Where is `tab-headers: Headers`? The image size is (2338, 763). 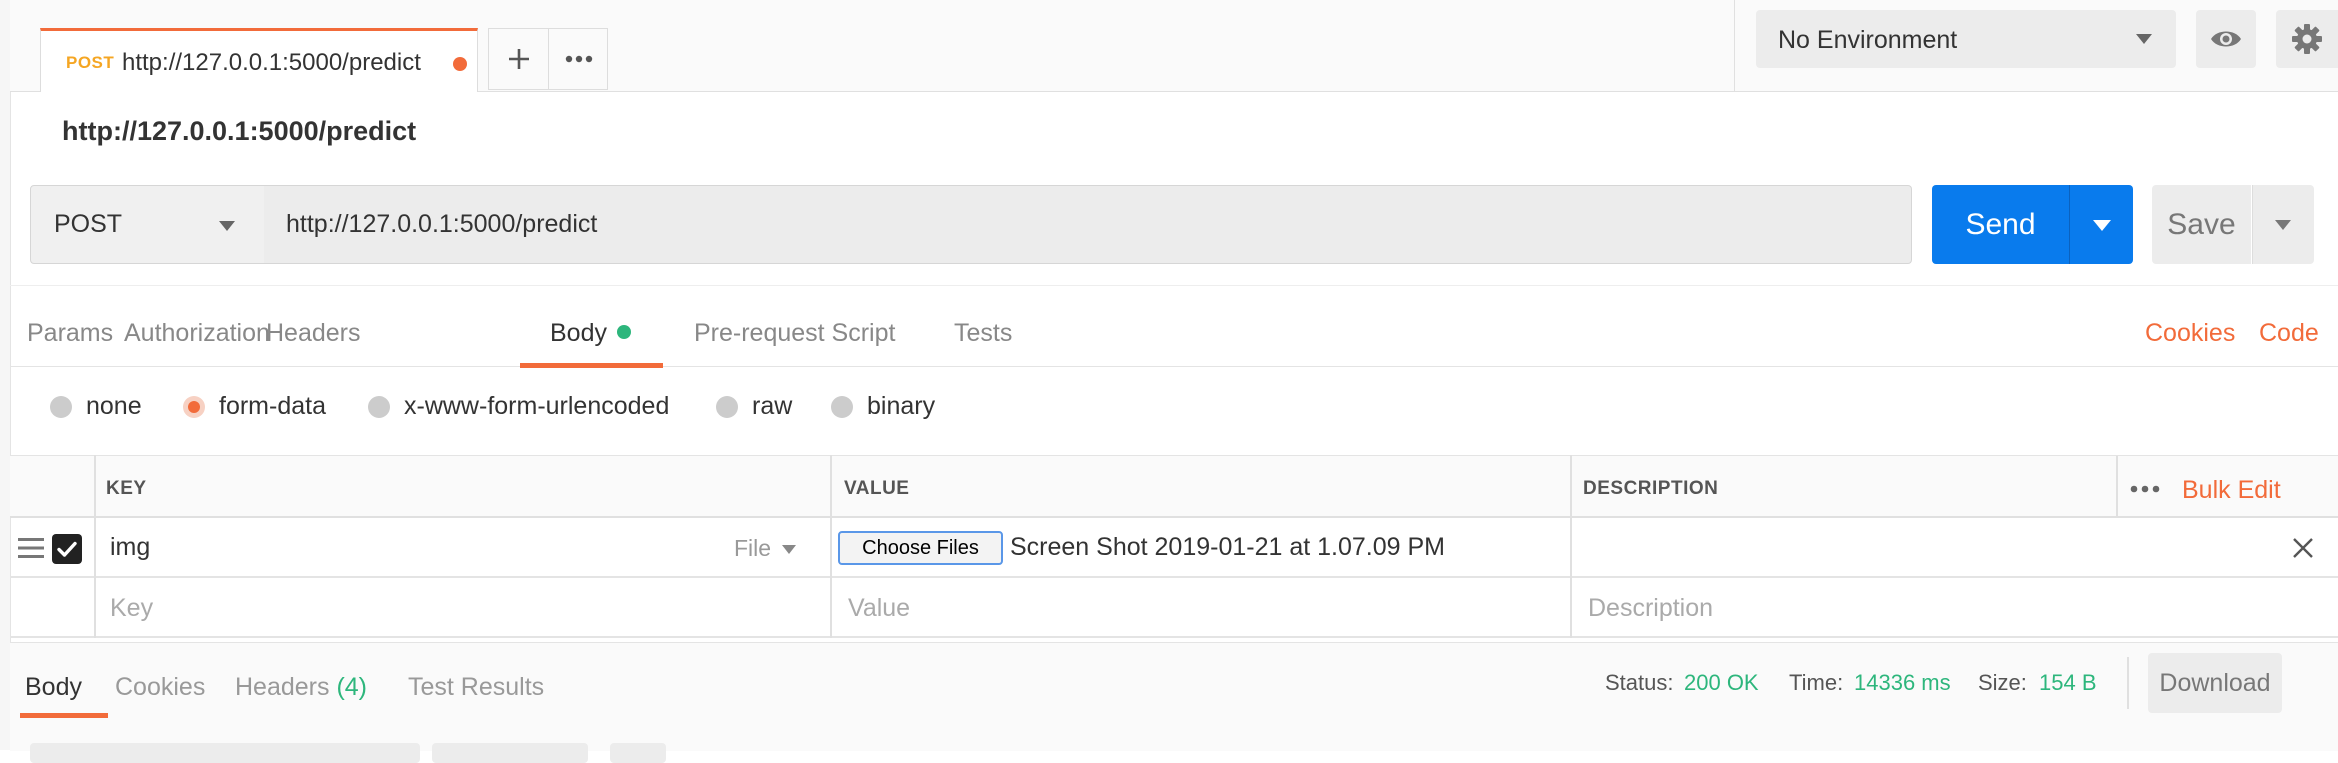
tab-headers: Headers is located at coordinates (313, 333).